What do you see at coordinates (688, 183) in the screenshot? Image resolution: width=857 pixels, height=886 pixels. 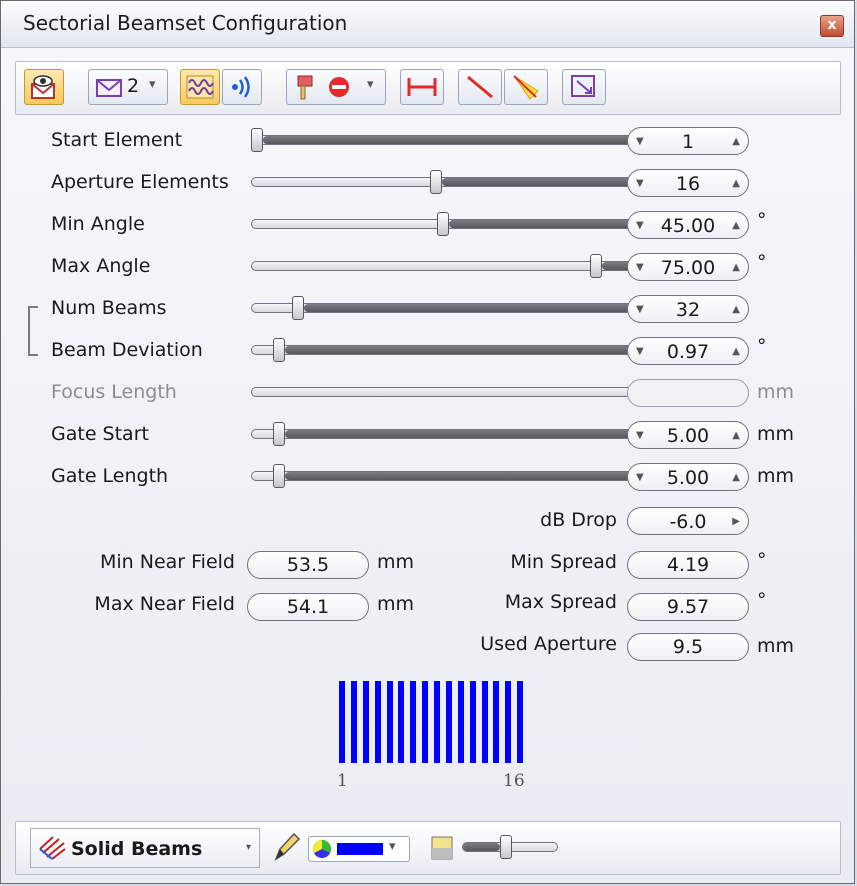 I see `param-spinner: 16 ▼ ▲` at bounding box center [688, 183].